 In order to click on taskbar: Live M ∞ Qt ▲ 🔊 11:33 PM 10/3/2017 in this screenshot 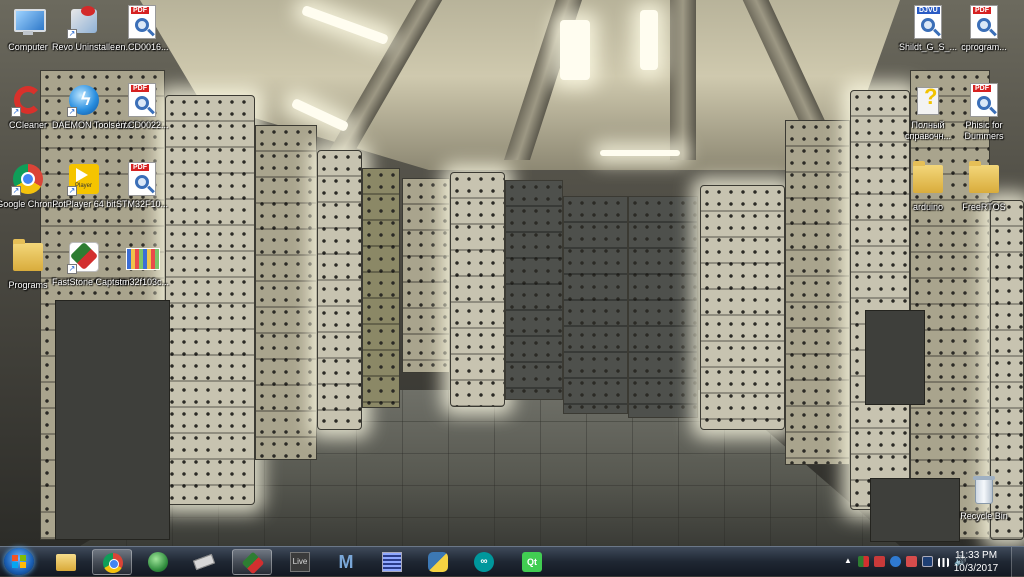, I will do `click(512, 561)`.